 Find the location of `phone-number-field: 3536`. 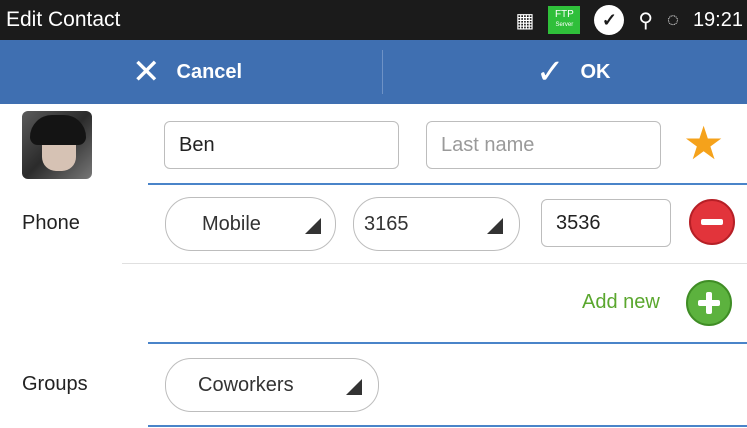

phone-number-field: 3536 is located at coordinates (606, 223).